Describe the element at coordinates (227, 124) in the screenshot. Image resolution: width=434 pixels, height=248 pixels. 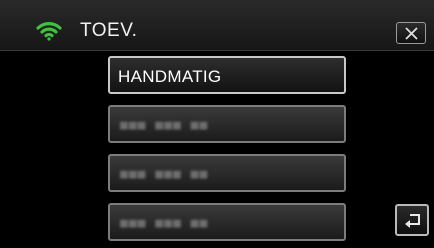
I see `list-item-network-1: ■■■ ■■■ ■■` at that location.